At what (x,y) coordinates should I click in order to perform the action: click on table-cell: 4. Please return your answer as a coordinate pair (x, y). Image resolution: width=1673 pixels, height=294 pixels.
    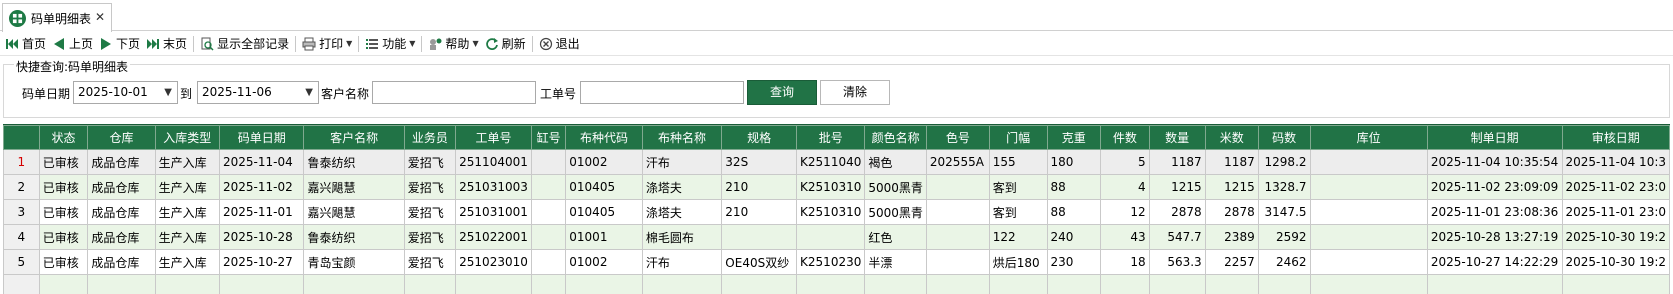
    Looking at the image, I should click on (1125, 187).